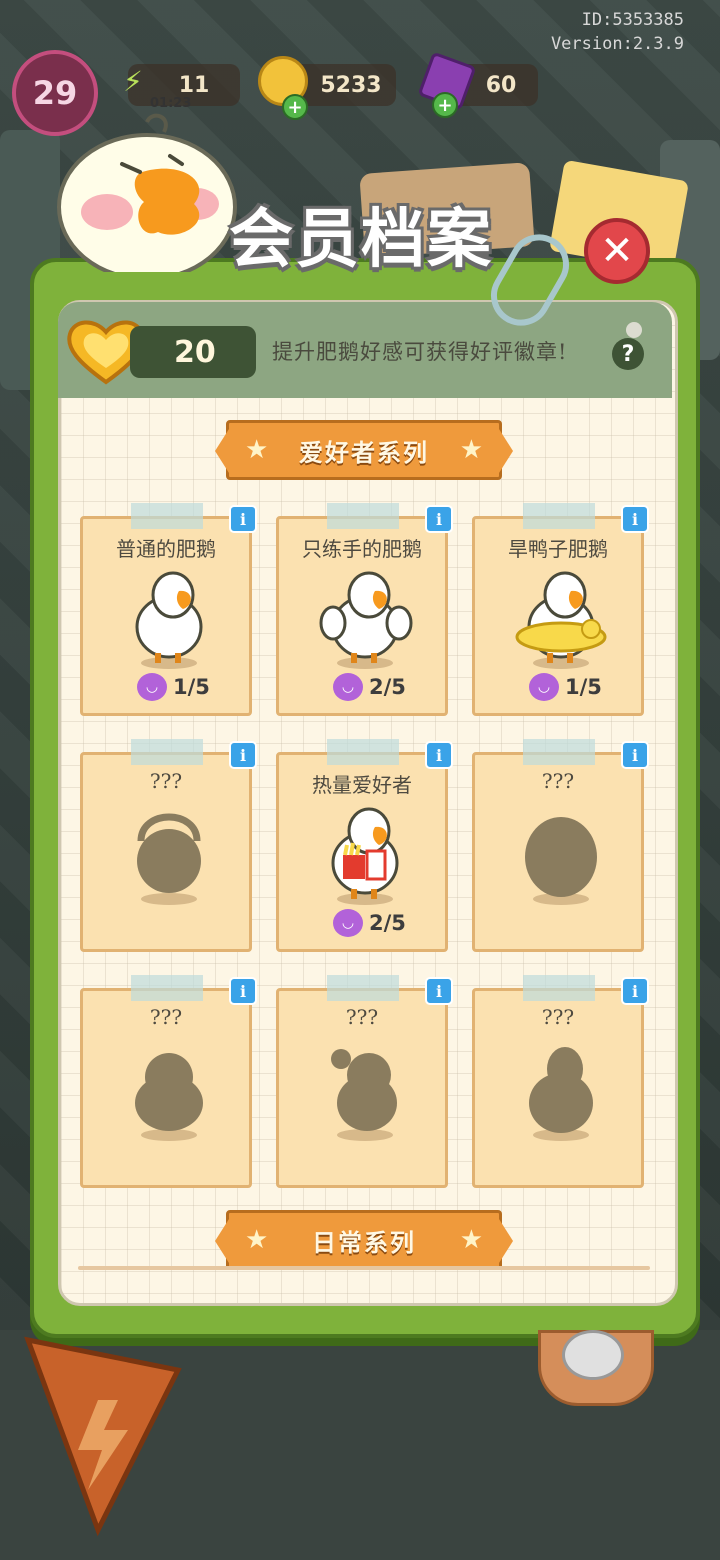 The width and height of the screenshot is (720, 1560). Describe the element at coordinates (166, 549) in the screenshot. I see `card-name: 普通的肥鹅` at that location.